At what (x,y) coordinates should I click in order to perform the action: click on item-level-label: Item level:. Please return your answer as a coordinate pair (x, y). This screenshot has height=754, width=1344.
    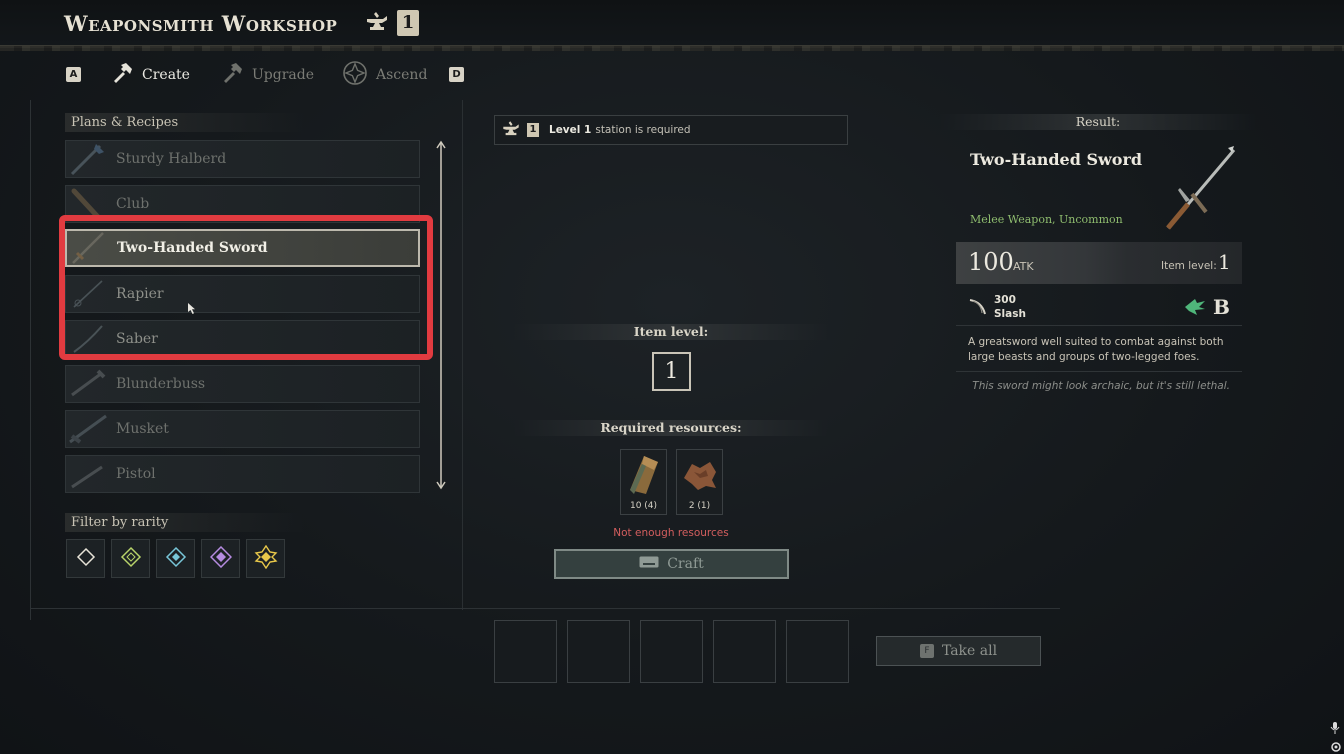
    Looking at the image, I should click on (671, 332).